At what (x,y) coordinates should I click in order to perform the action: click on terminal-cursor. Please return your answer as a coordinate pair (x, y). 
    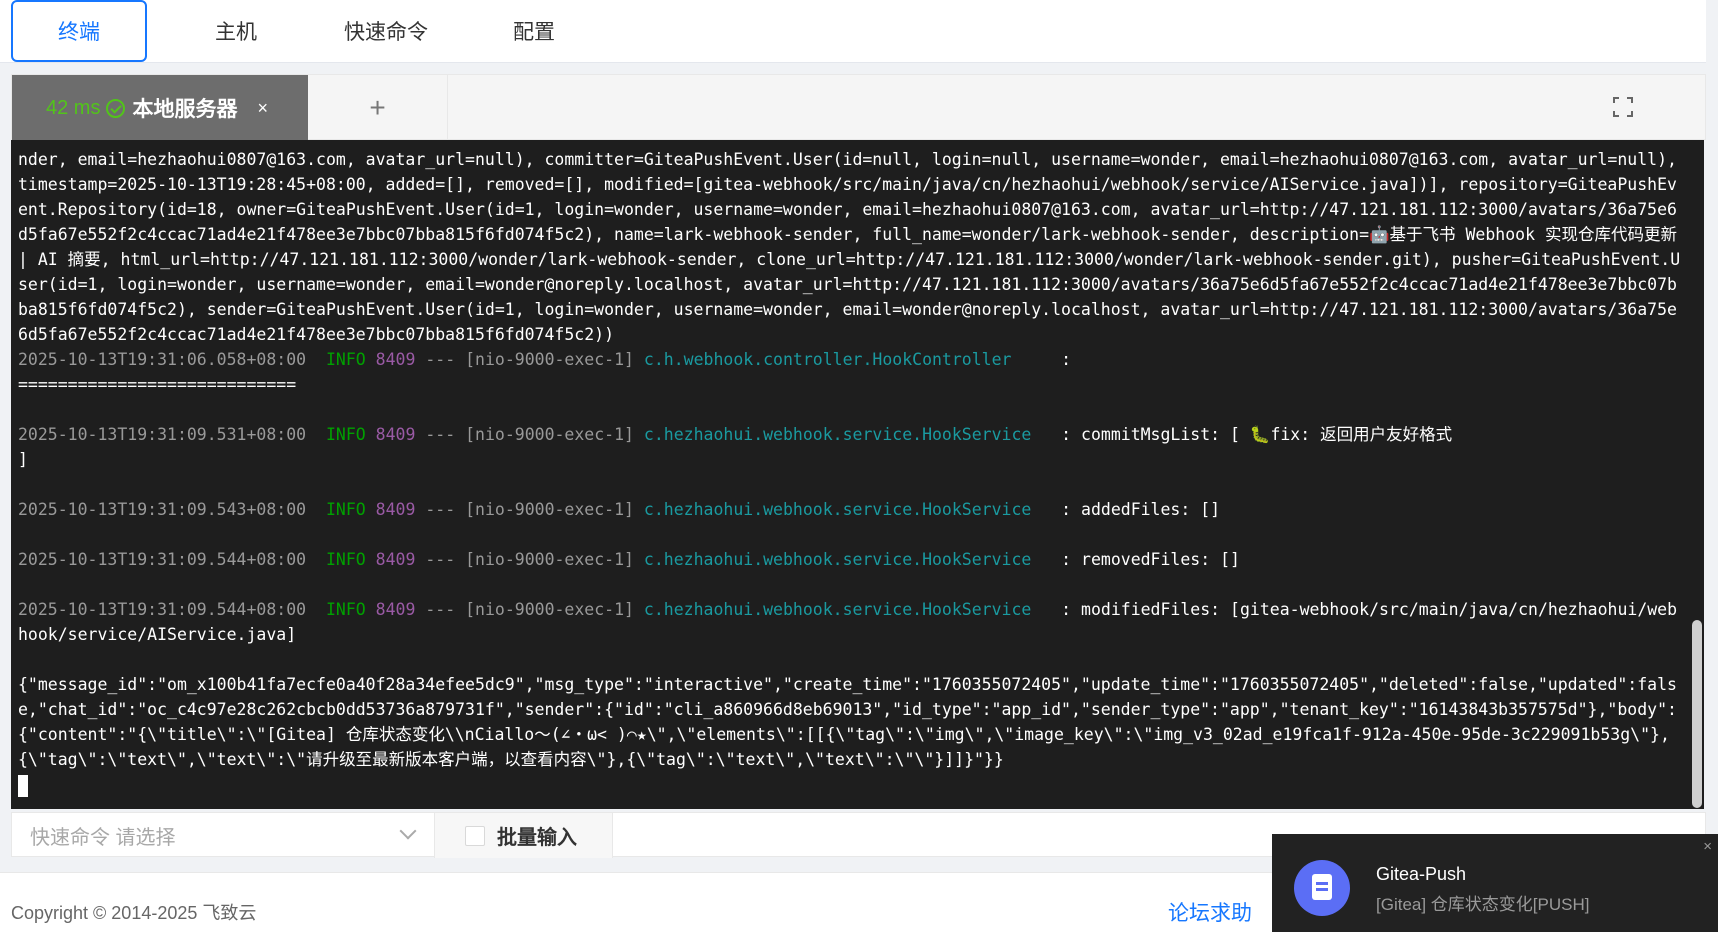
    Looking at the image, I should click on (23, 785).